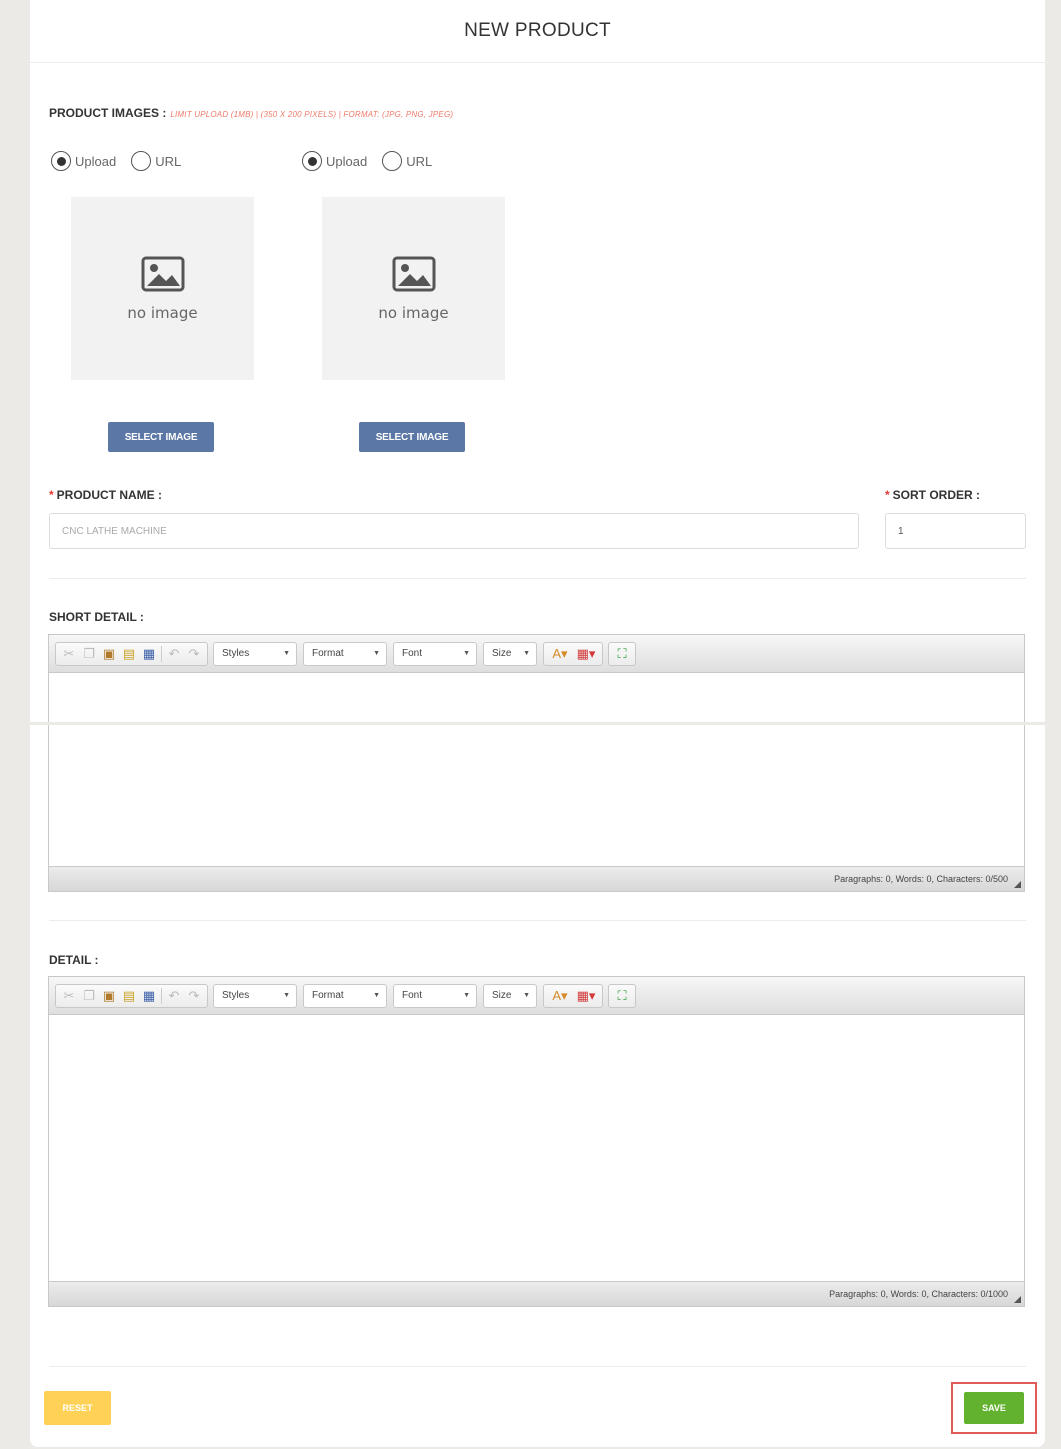 This screenshot has width=1061, height=1449. What do you see at coordinates (955, 531) in the screenshot?
I see `sort-order-input: 1` at bounding box center [955, 531].